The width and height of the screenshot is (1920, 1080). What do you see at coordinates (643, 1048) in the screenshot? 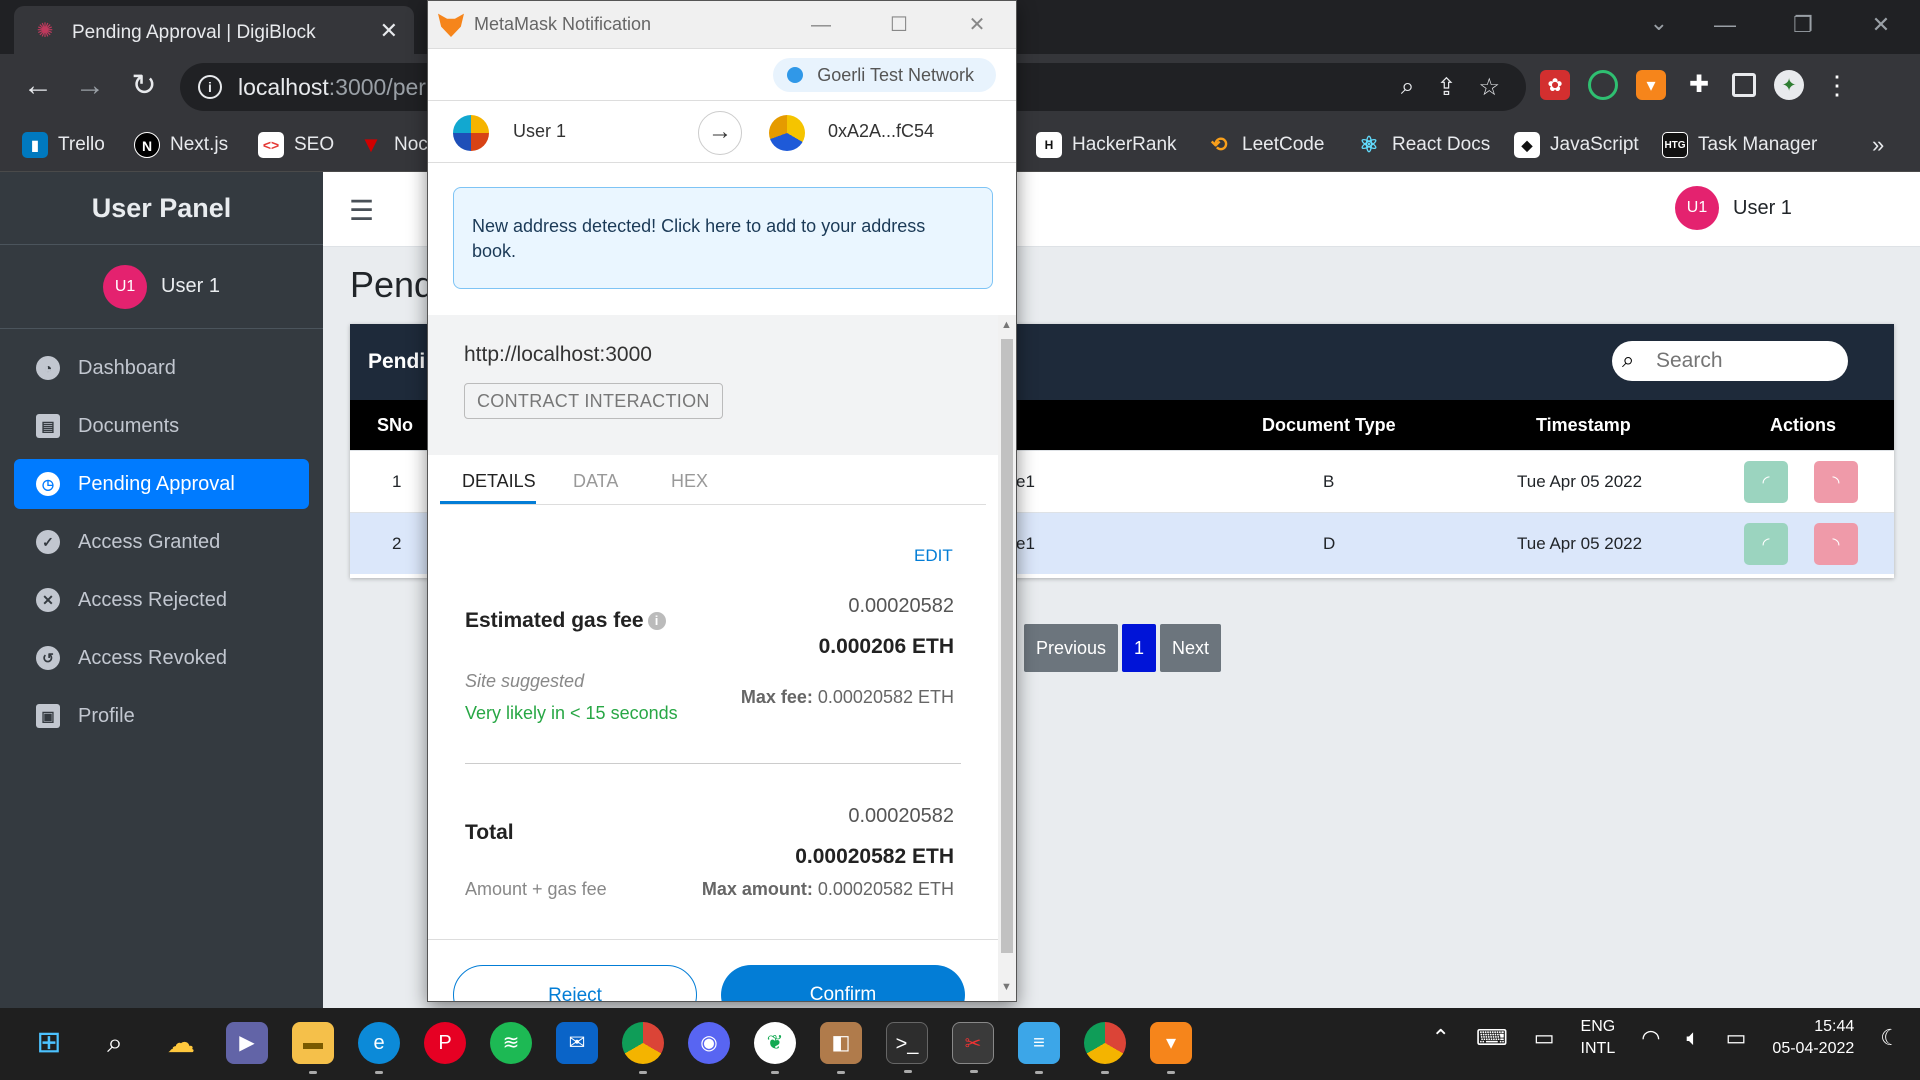
I see `chrome-icon` at bounding box center [643, 1048].